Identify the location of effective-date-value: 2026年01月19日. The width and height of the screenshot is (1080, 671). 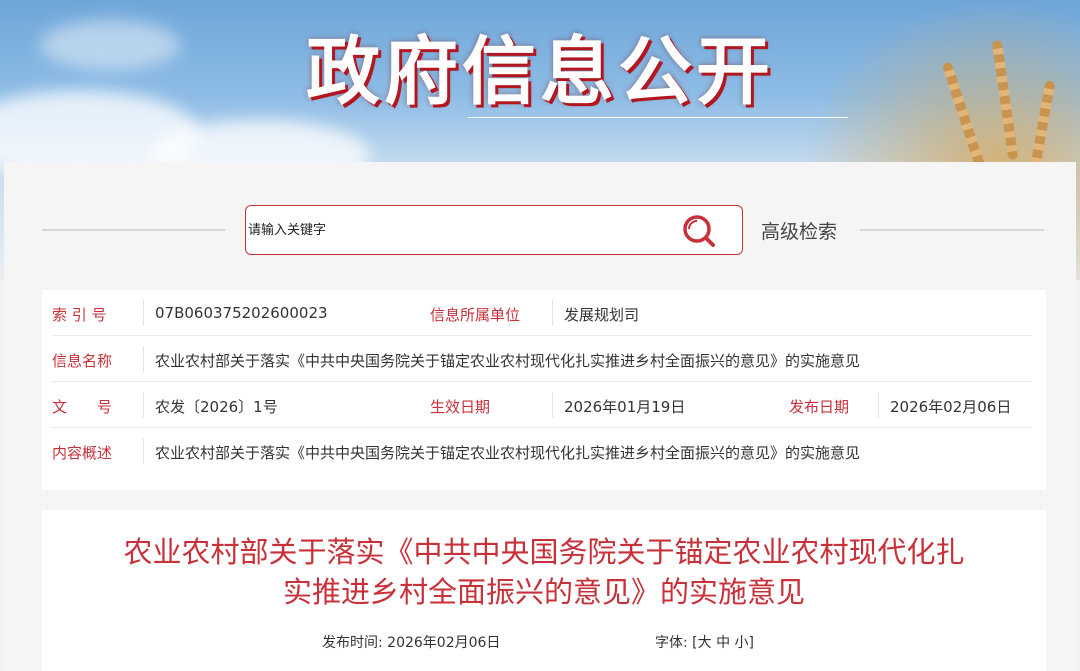
(625, 407).